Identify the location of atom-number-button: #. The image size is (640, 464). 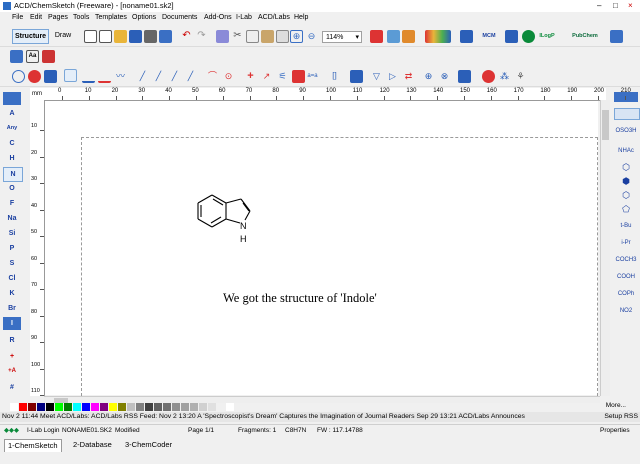
(12, 387).